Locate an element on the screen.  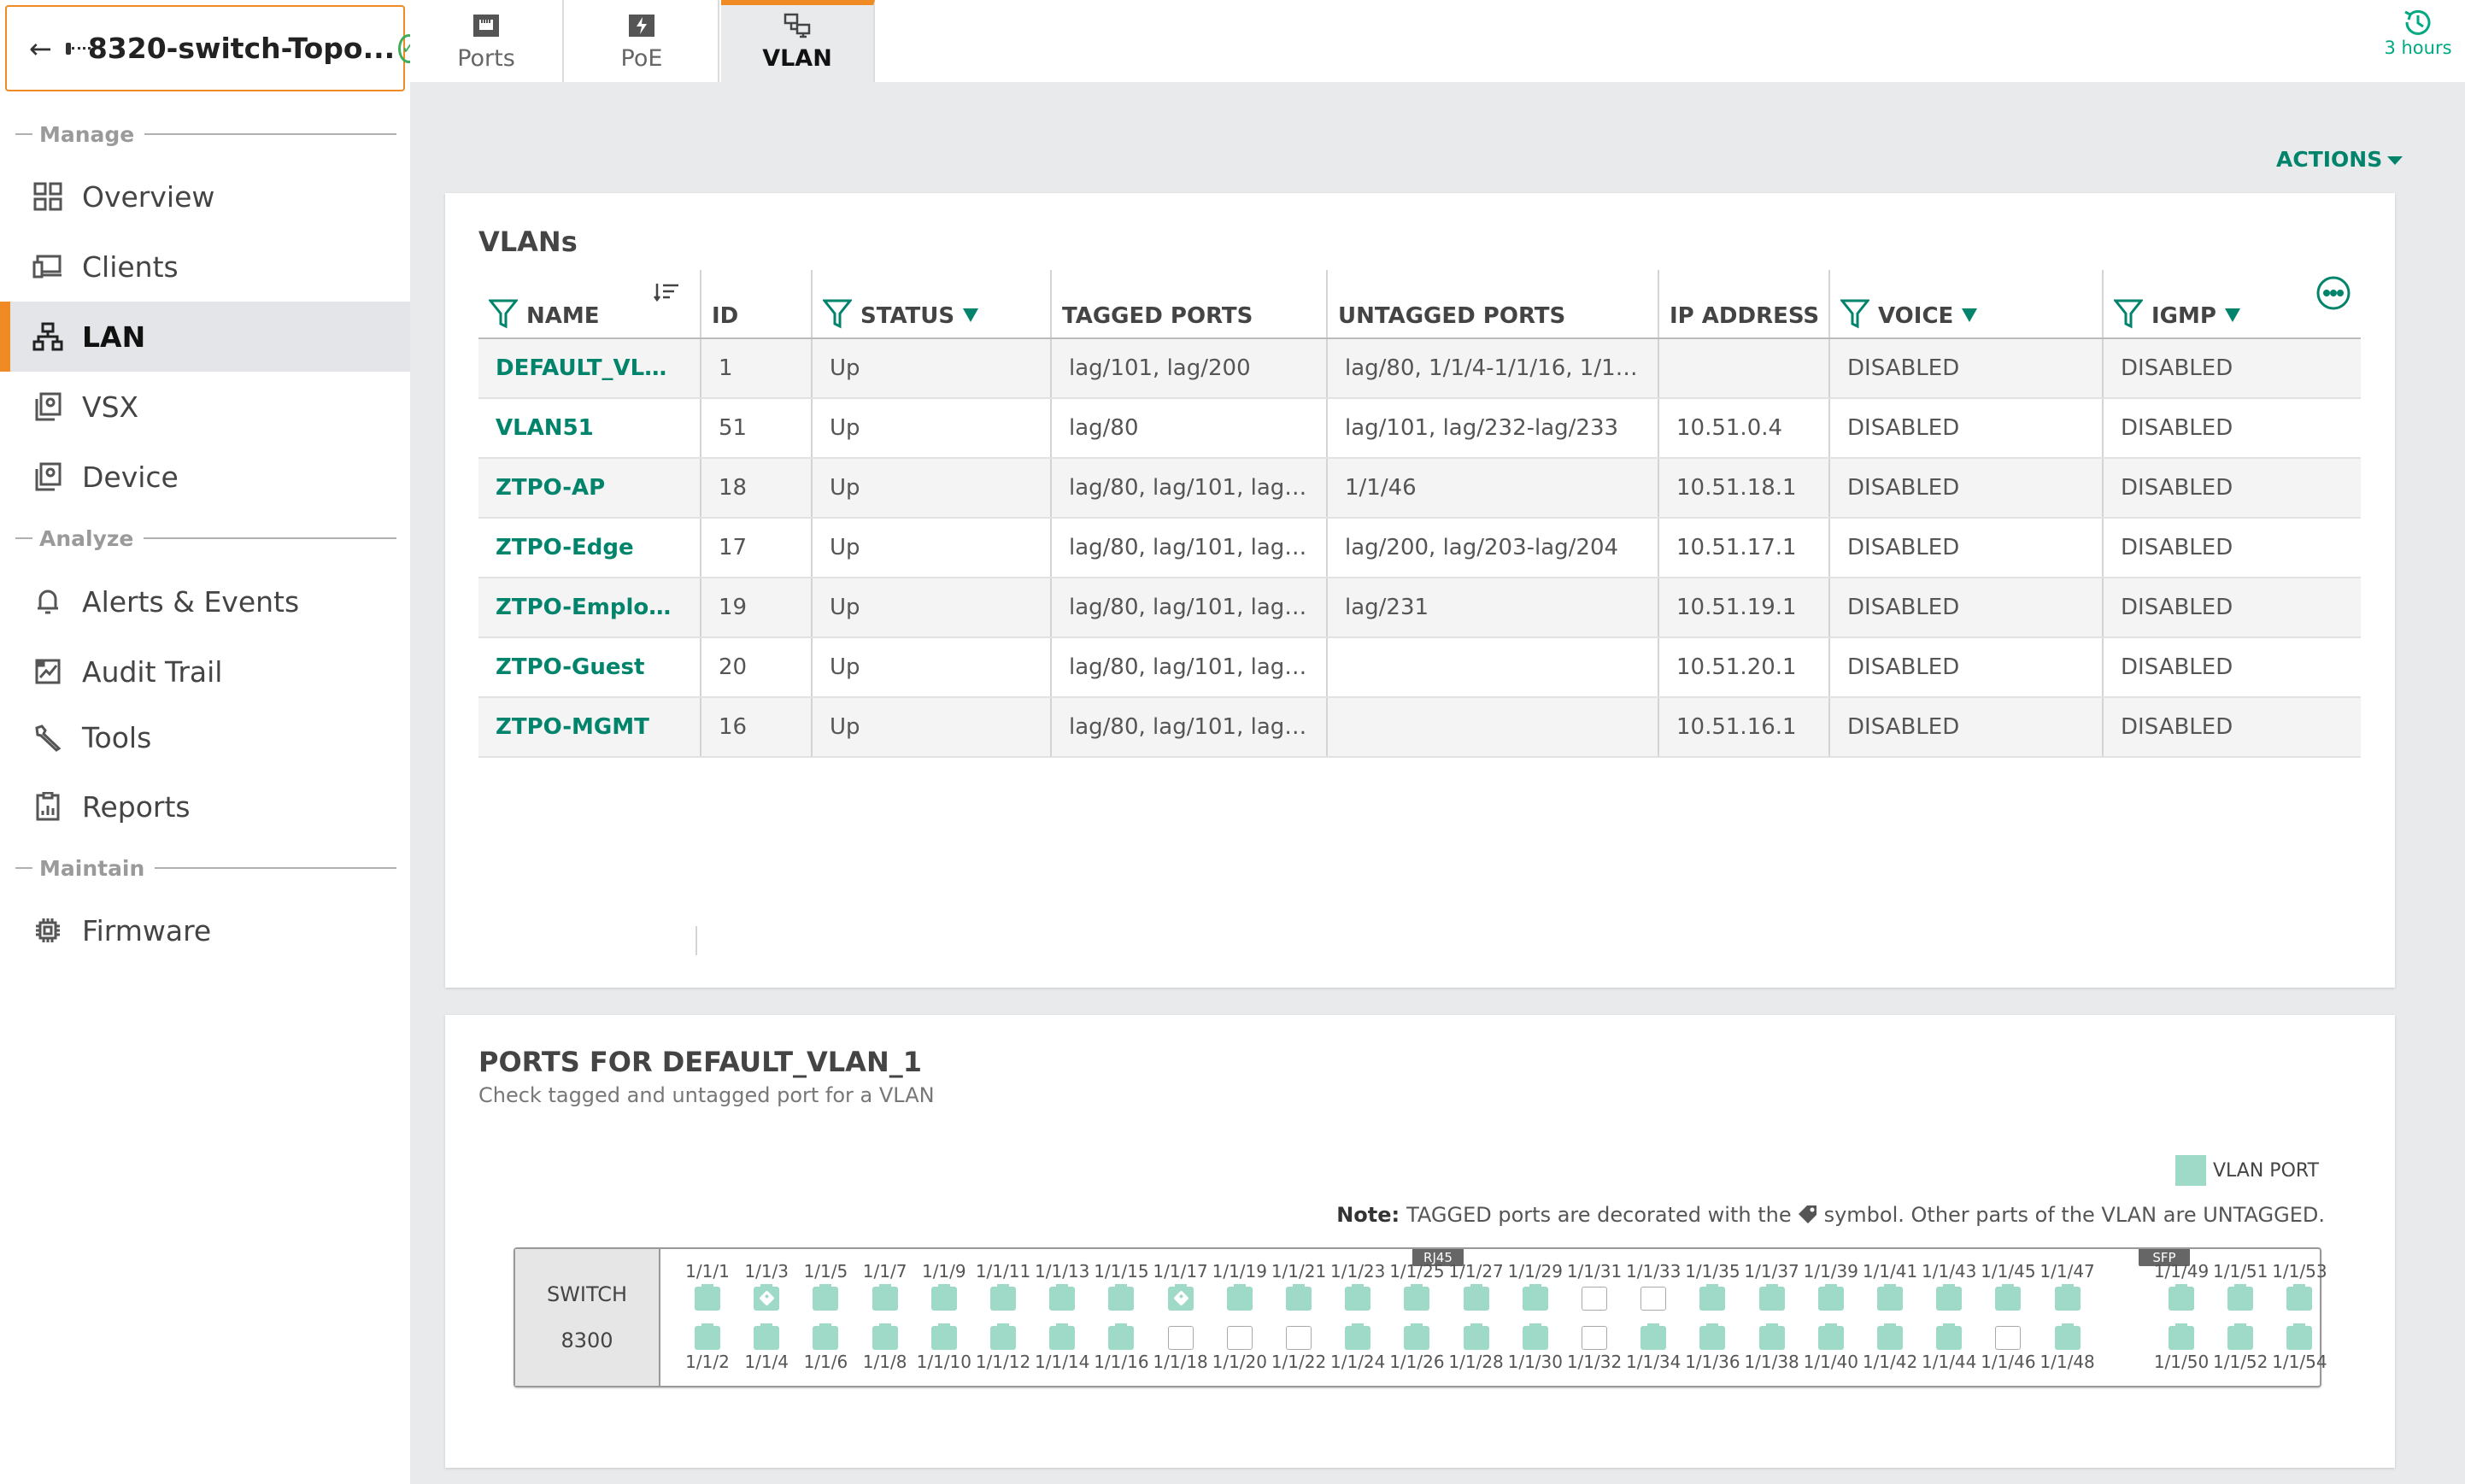
cell-name: VLAN51 is located at coordinates (589, 429).